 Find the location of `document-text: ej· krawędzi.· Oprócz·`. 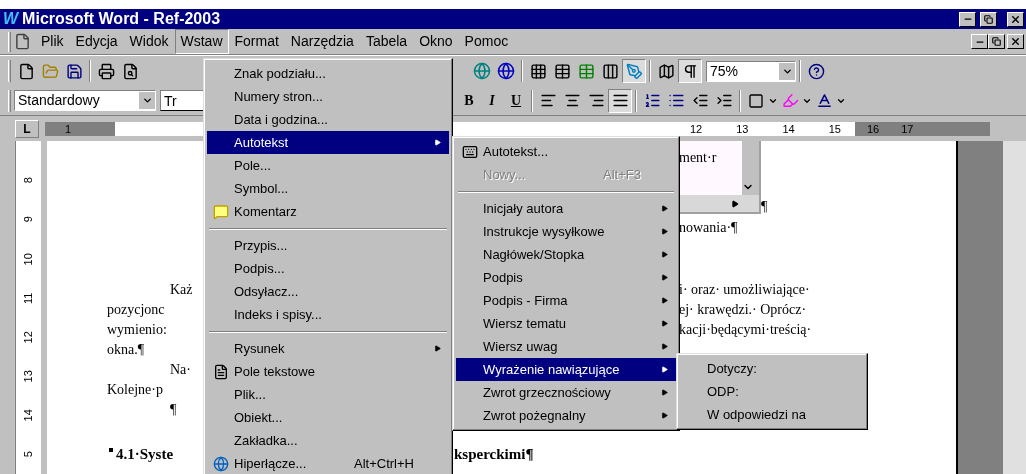

document-text: ej· krawędzi.· Oprócz· is located at coordinates (743, 310).